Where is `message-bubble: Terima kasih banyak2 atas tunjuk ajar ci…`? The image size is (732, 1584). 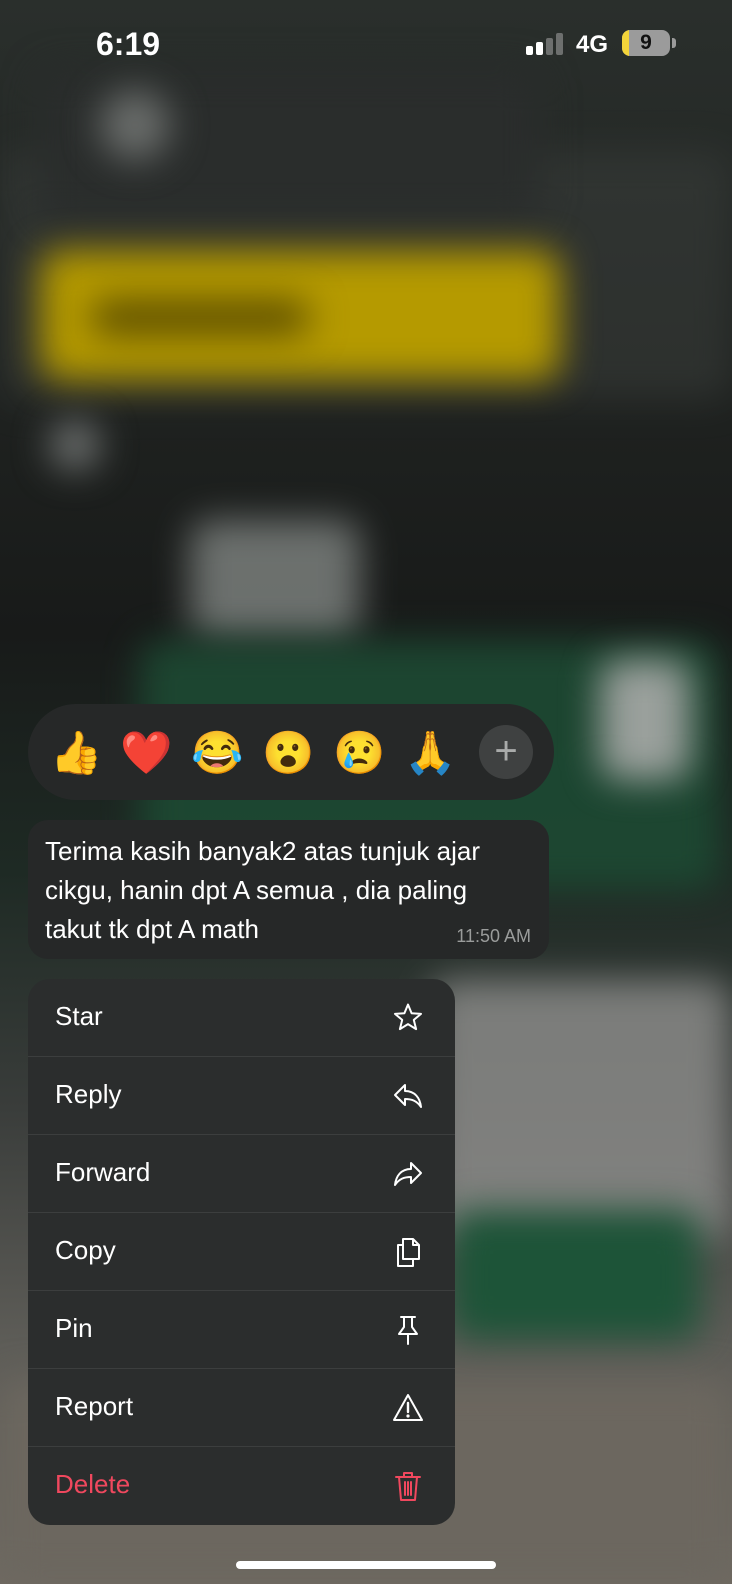 message-bubble: Terima kasih banyak2 atas tunjuk ajar ci… is located at coordinates (288, 889).